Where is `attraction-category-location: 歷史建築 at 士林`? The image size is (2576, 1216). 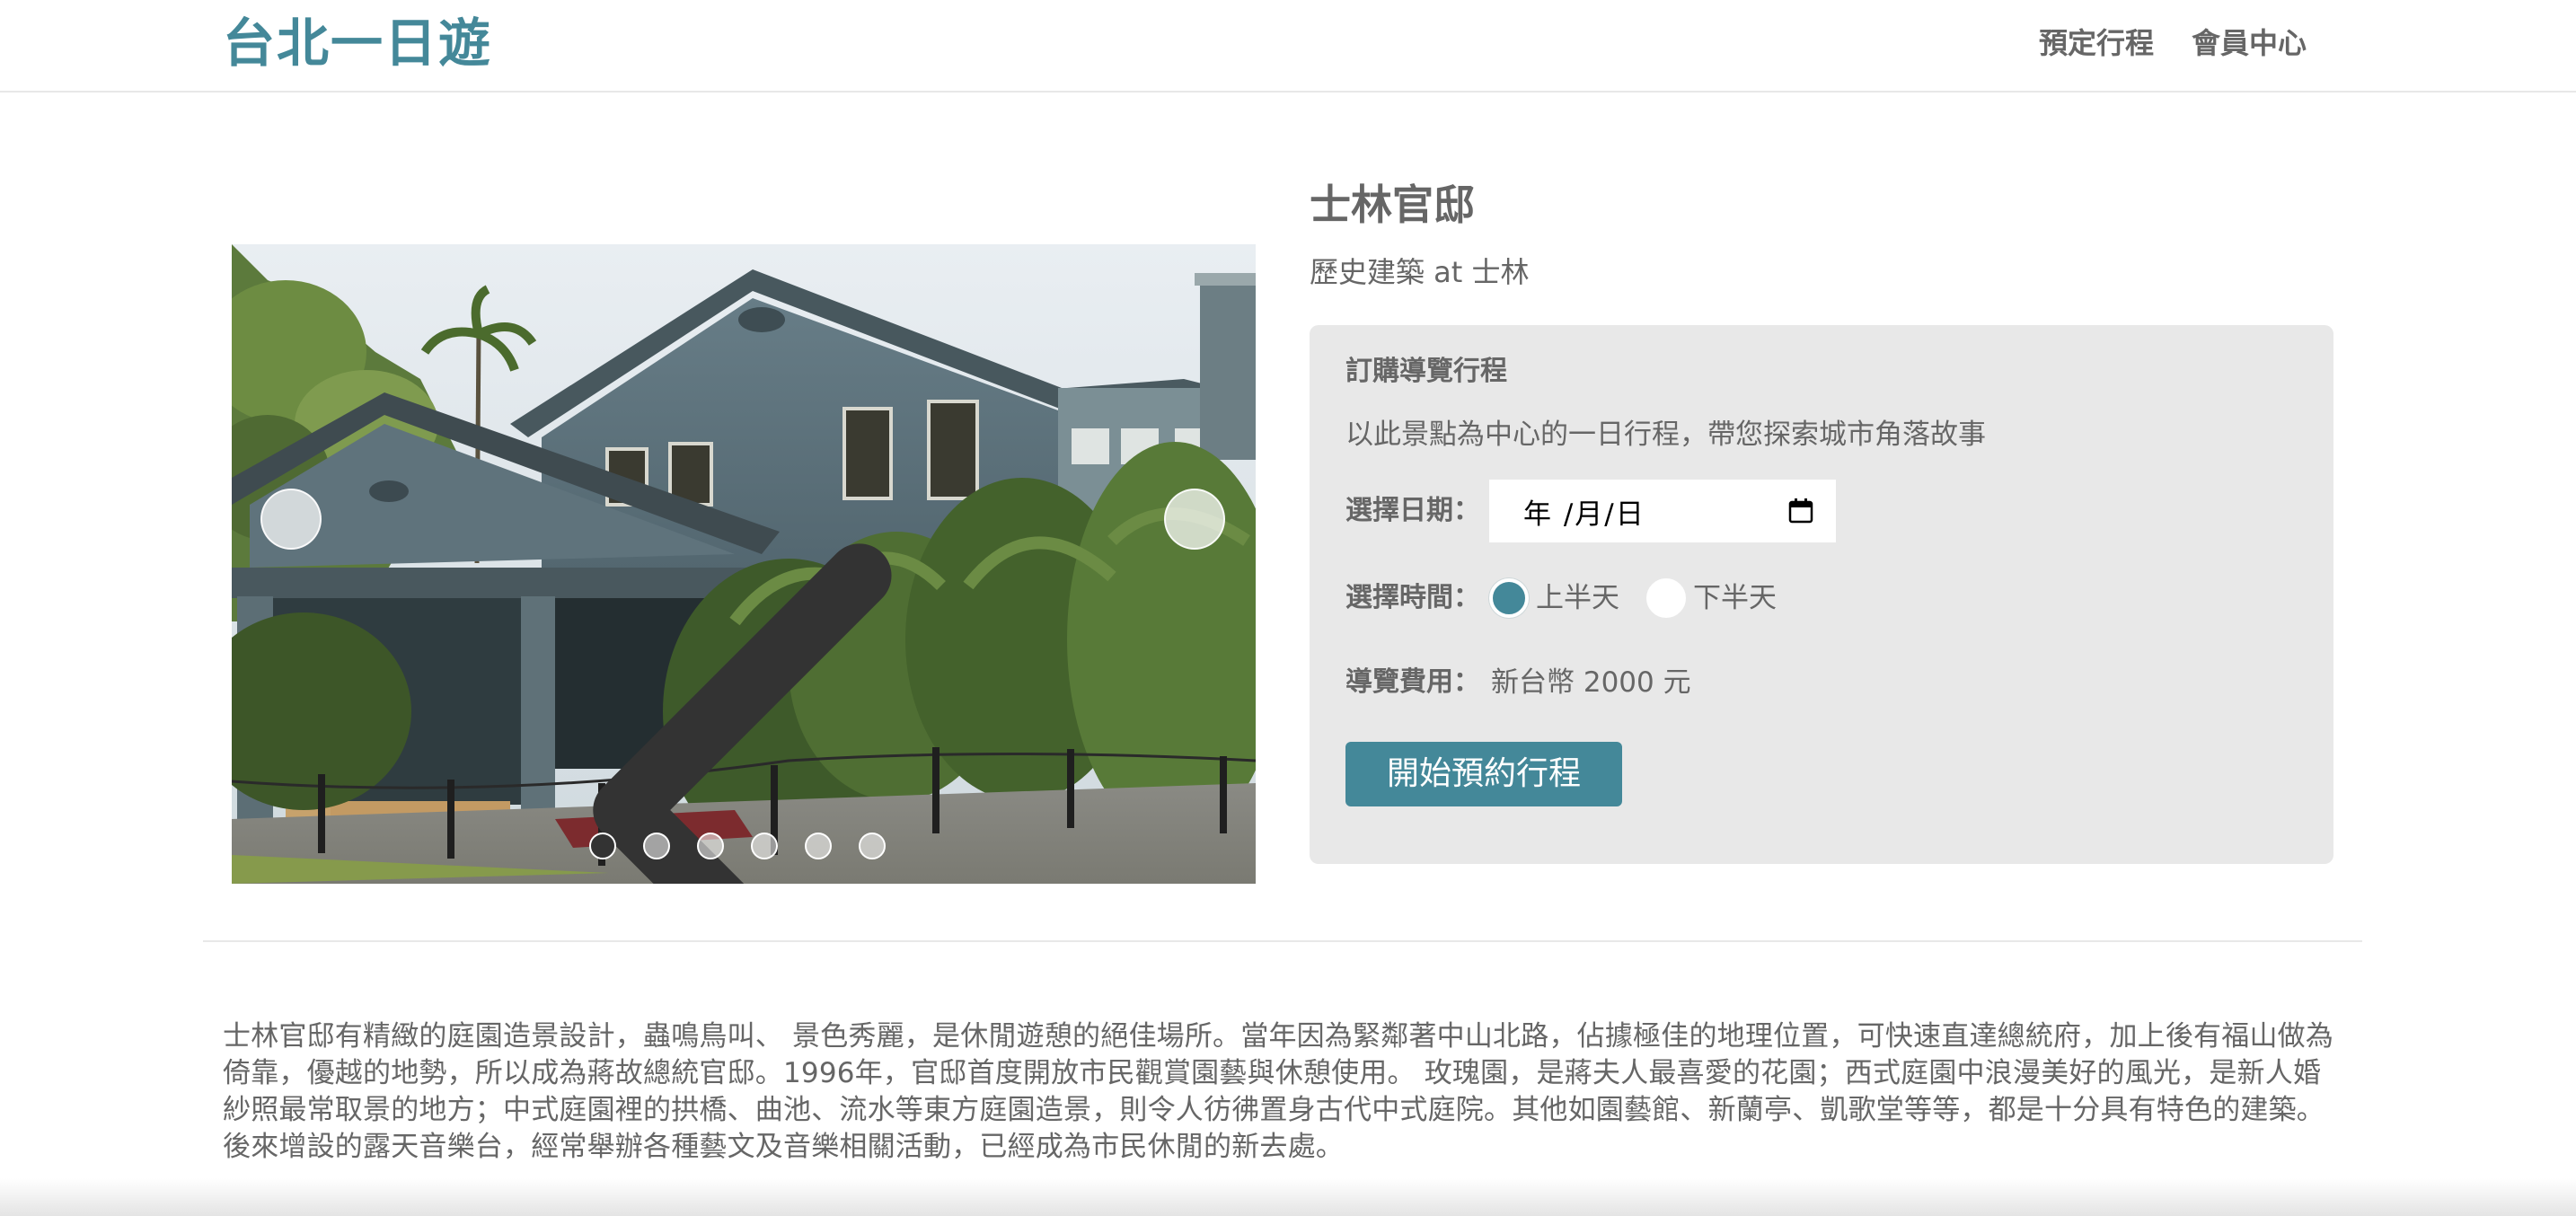 attraction-category-location: 歷史建築 at 士林 is located at coordinates (1420, 272).